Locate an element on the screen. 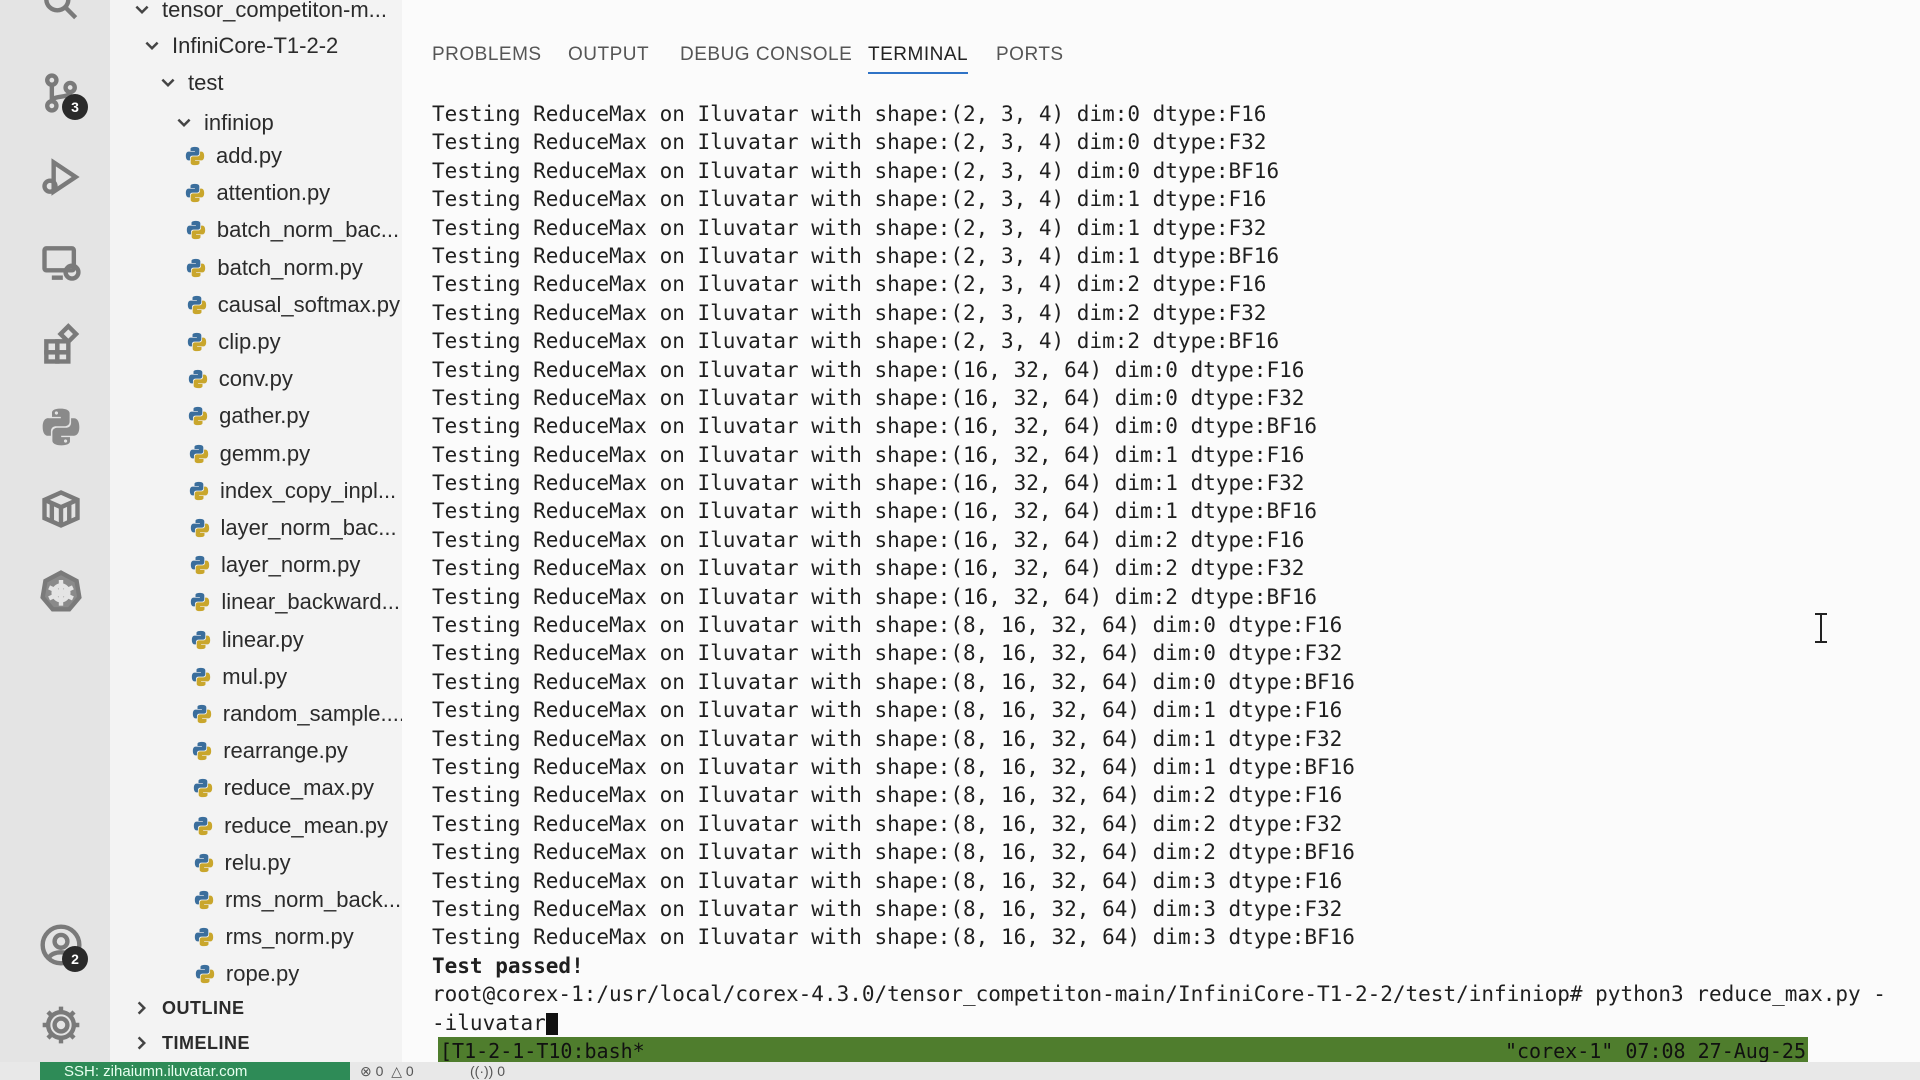  extensions-icon is located at coordinates (61, 345).